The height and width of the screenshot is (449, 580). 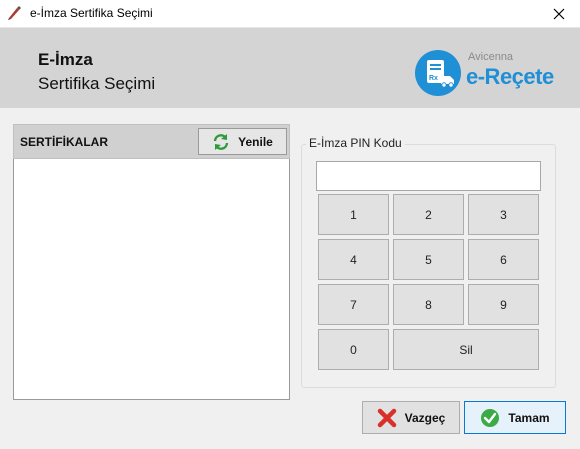 What do you see at coordinates (438, 73) in the screenshot?
I see `prescription-logo-icon: Rx` at bounding box center [438, 73].